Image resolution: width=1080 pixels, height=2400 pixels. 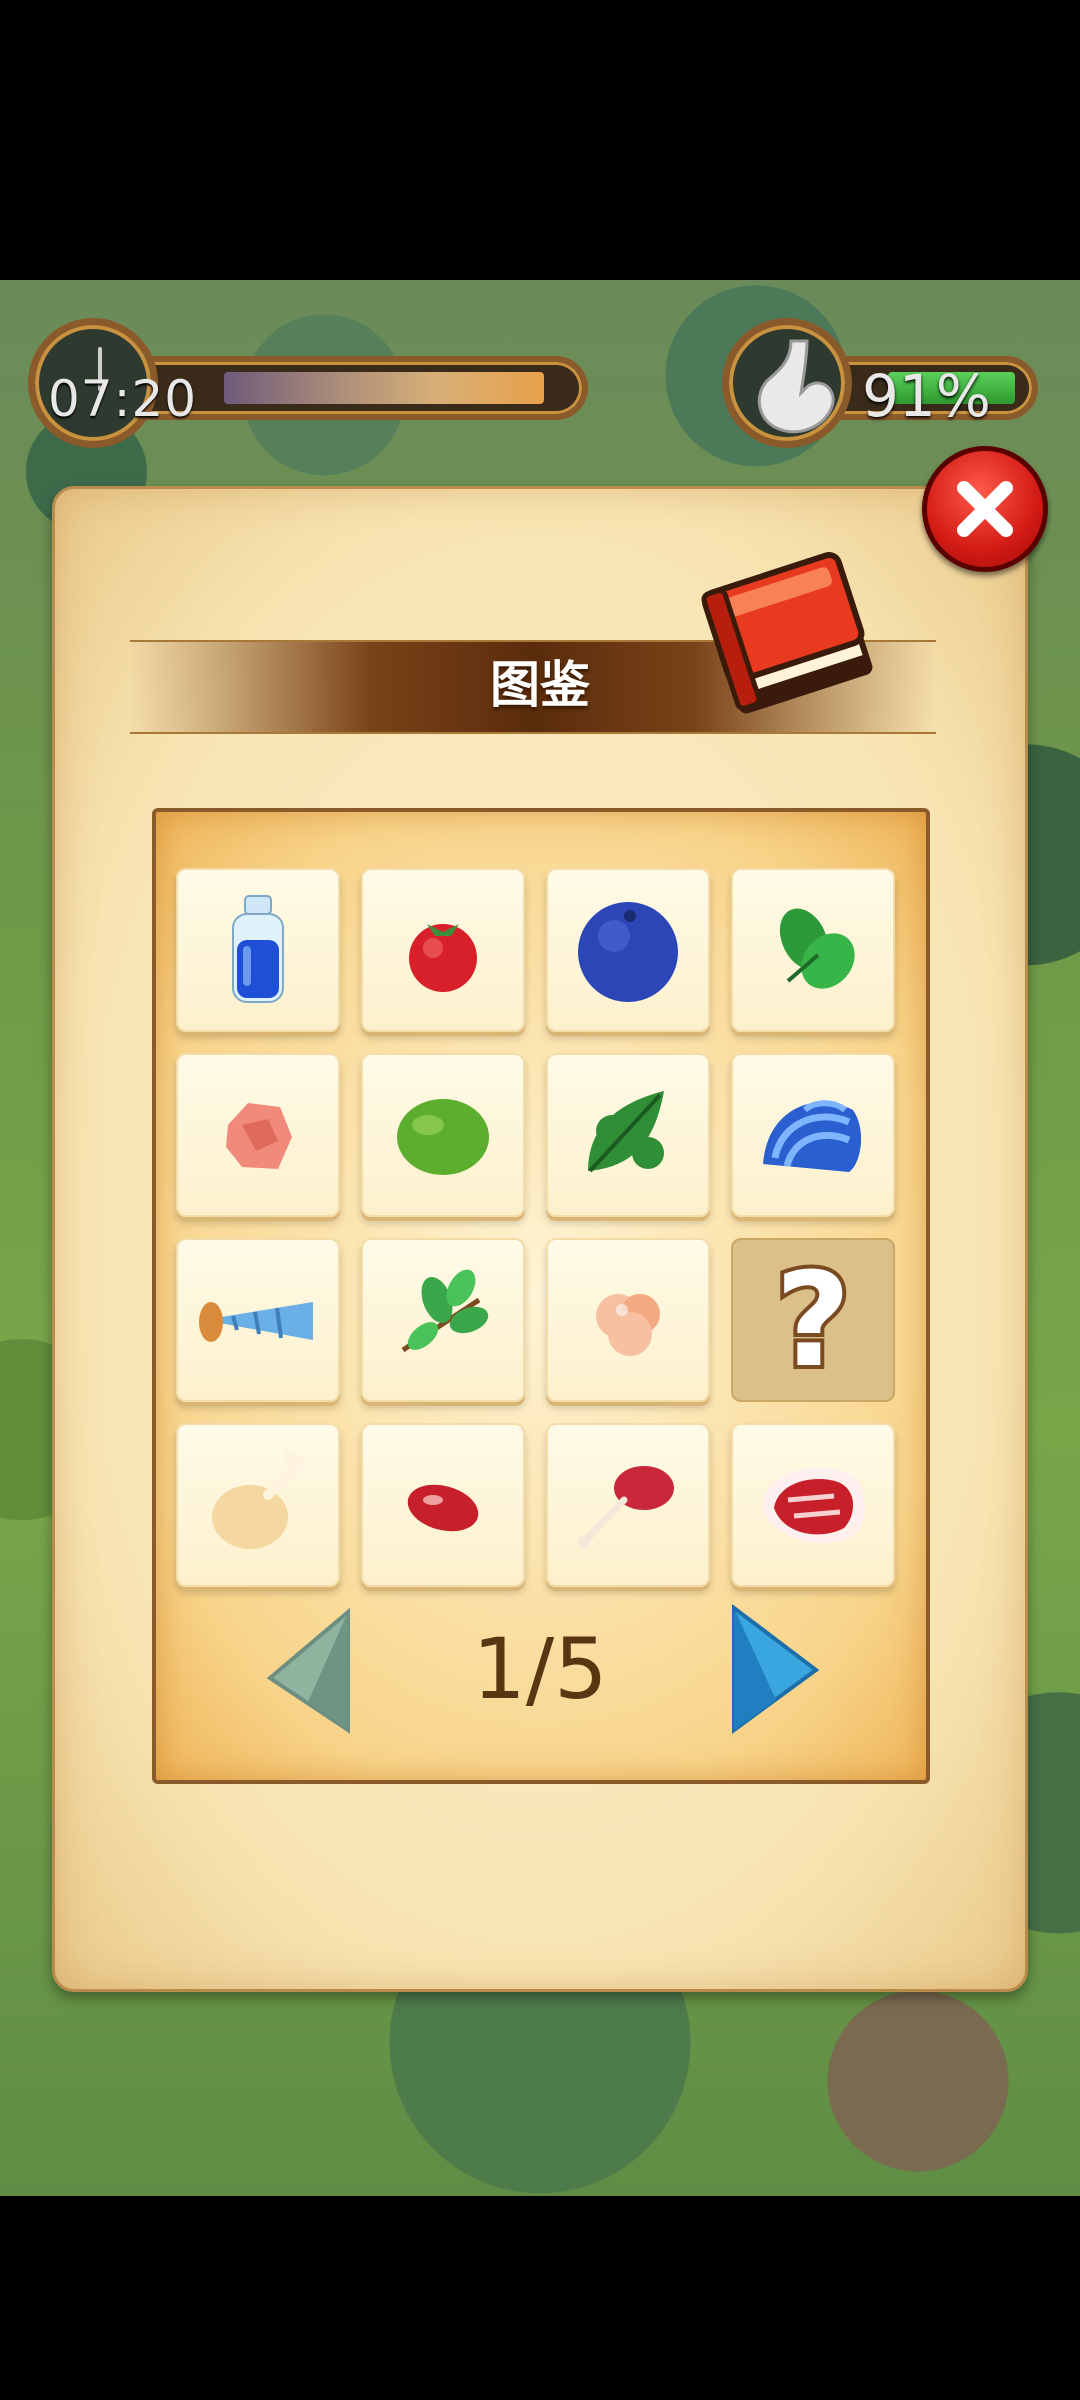 What do you see at coordinates (626, 1132) in the screenshot?
I see `green-leaf-icon` at bounding box center [626, 1132].